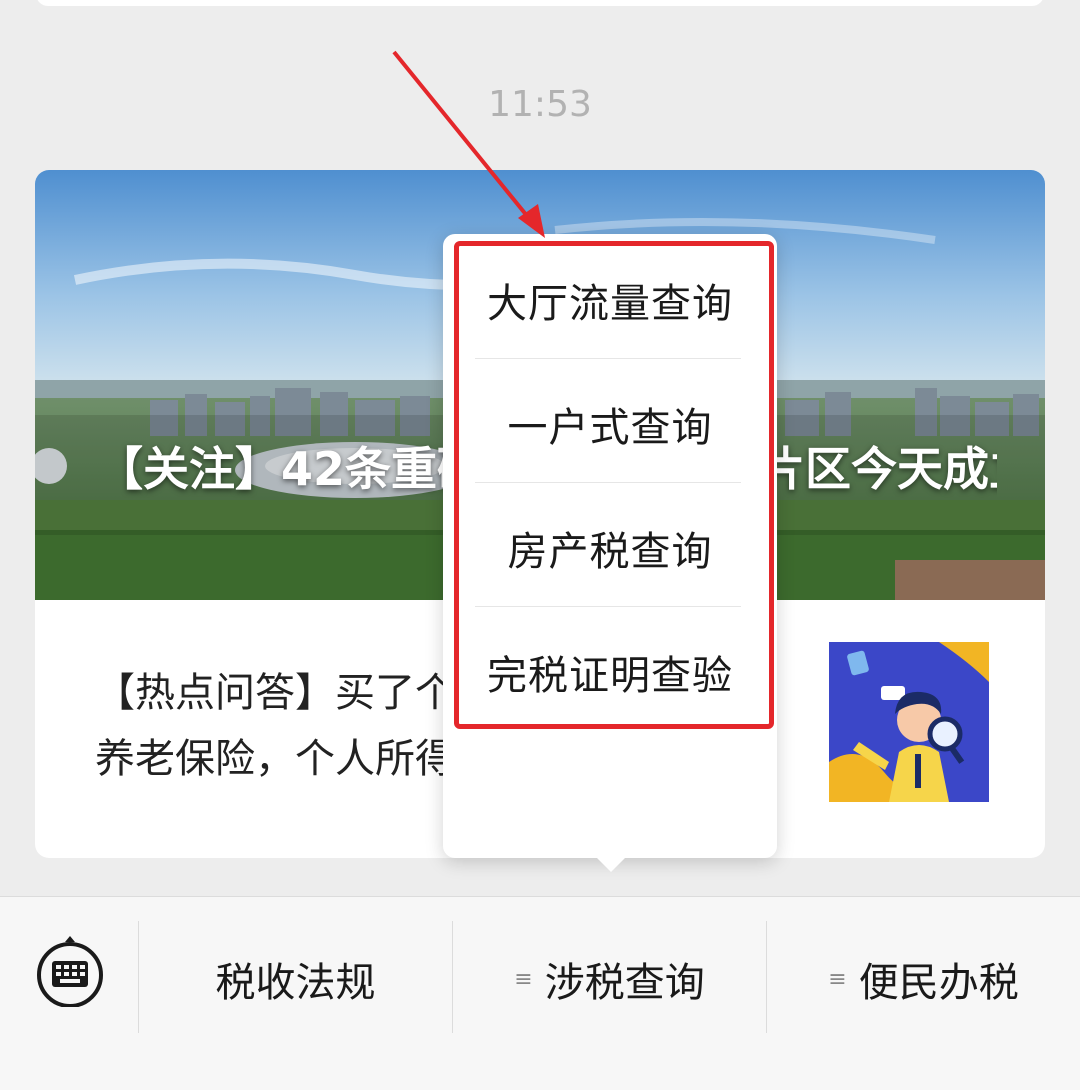 The image size is (1080, 1090). Describe the element at coordinates (295, 983) in the screenshot. I see `tab-tax-regulations-label: 税收法规` at that location.